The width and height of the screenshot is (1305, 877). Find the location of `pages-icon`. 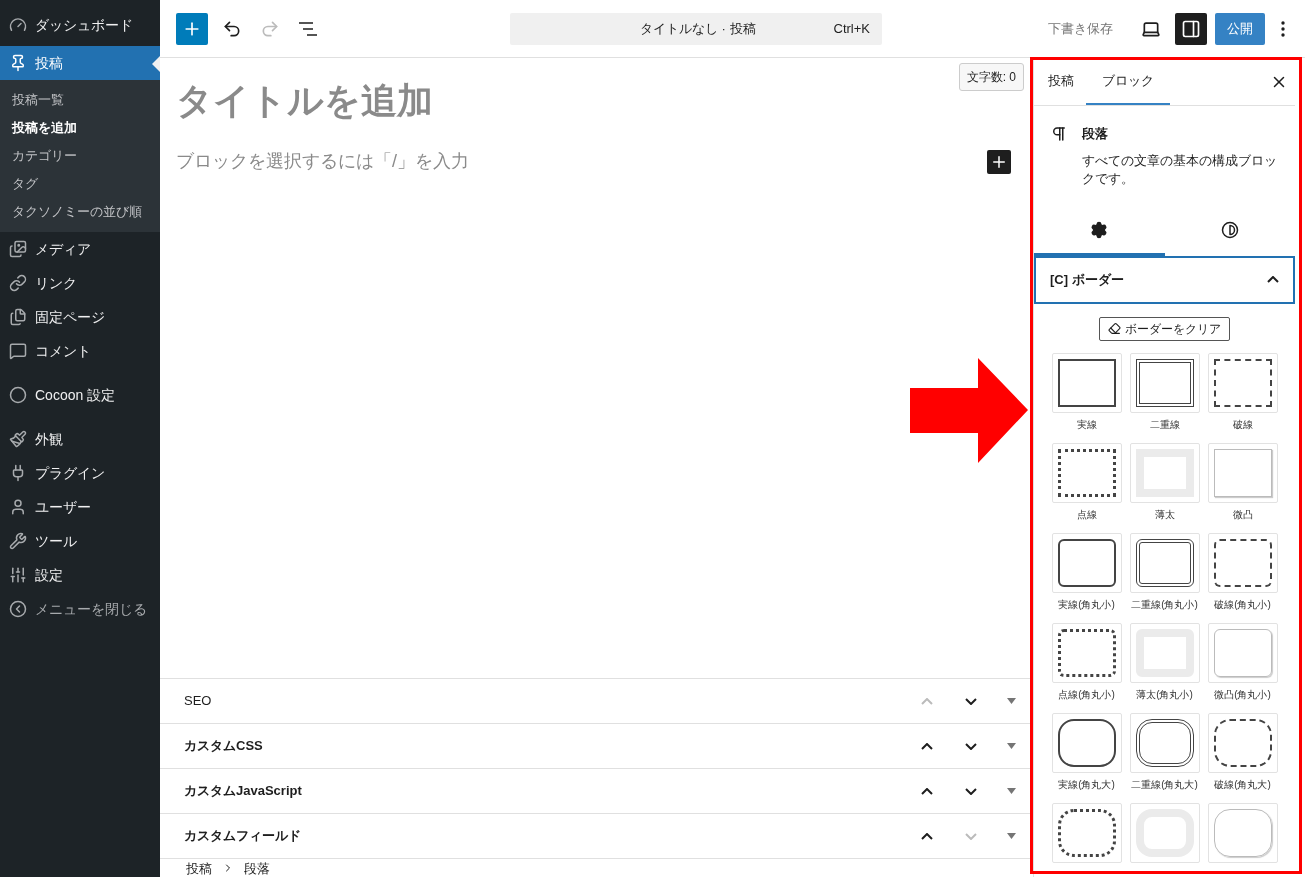

pages-icon is located at coordinates (18, 317).